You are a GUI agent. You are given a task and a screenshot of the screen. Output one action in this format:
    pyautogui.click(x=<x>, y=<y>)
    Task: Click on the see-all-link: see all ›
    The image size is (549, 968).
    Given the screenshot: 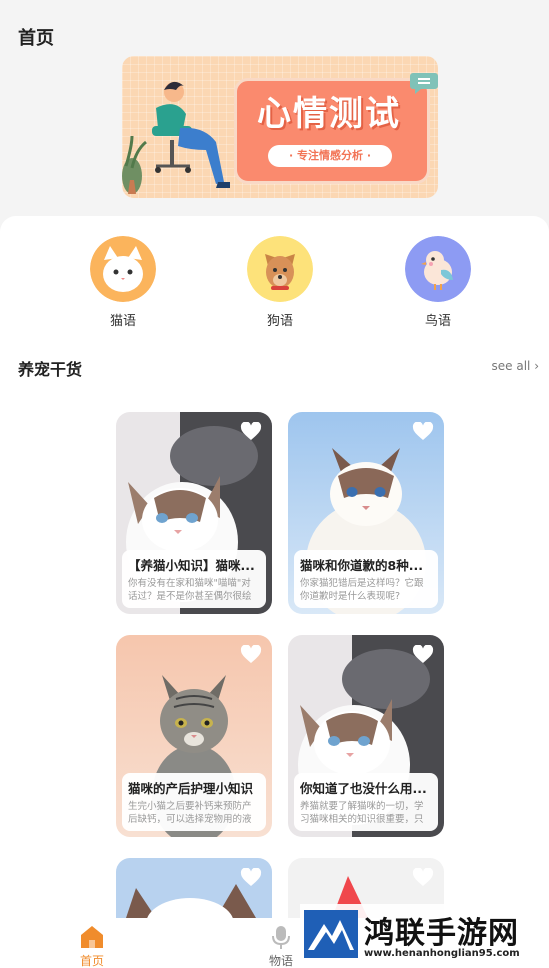 What is the action you would take?
    pyautogui.click(x=515, y=366)
    